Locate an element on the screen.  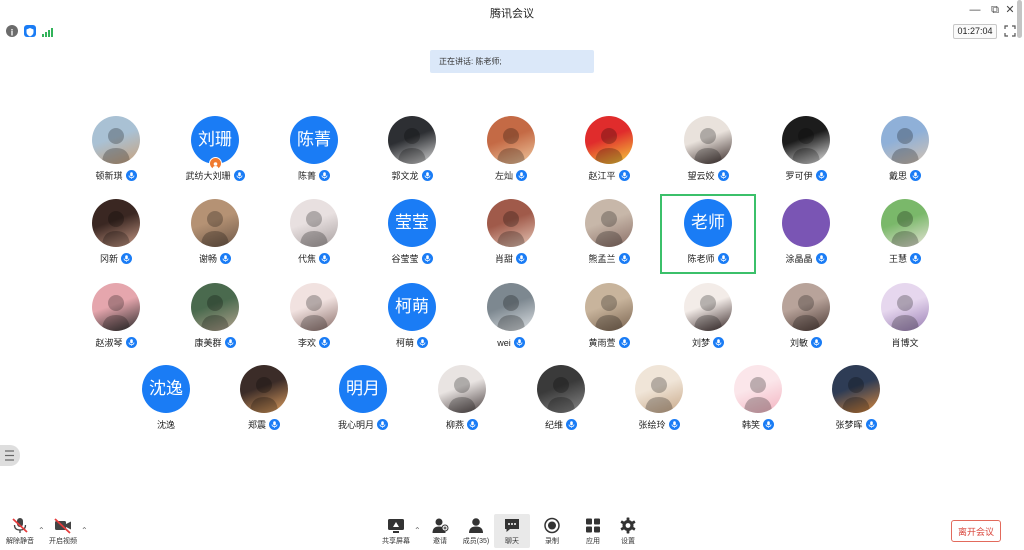
participant-tile: 肖甜 is located at coordinates (511, 233).